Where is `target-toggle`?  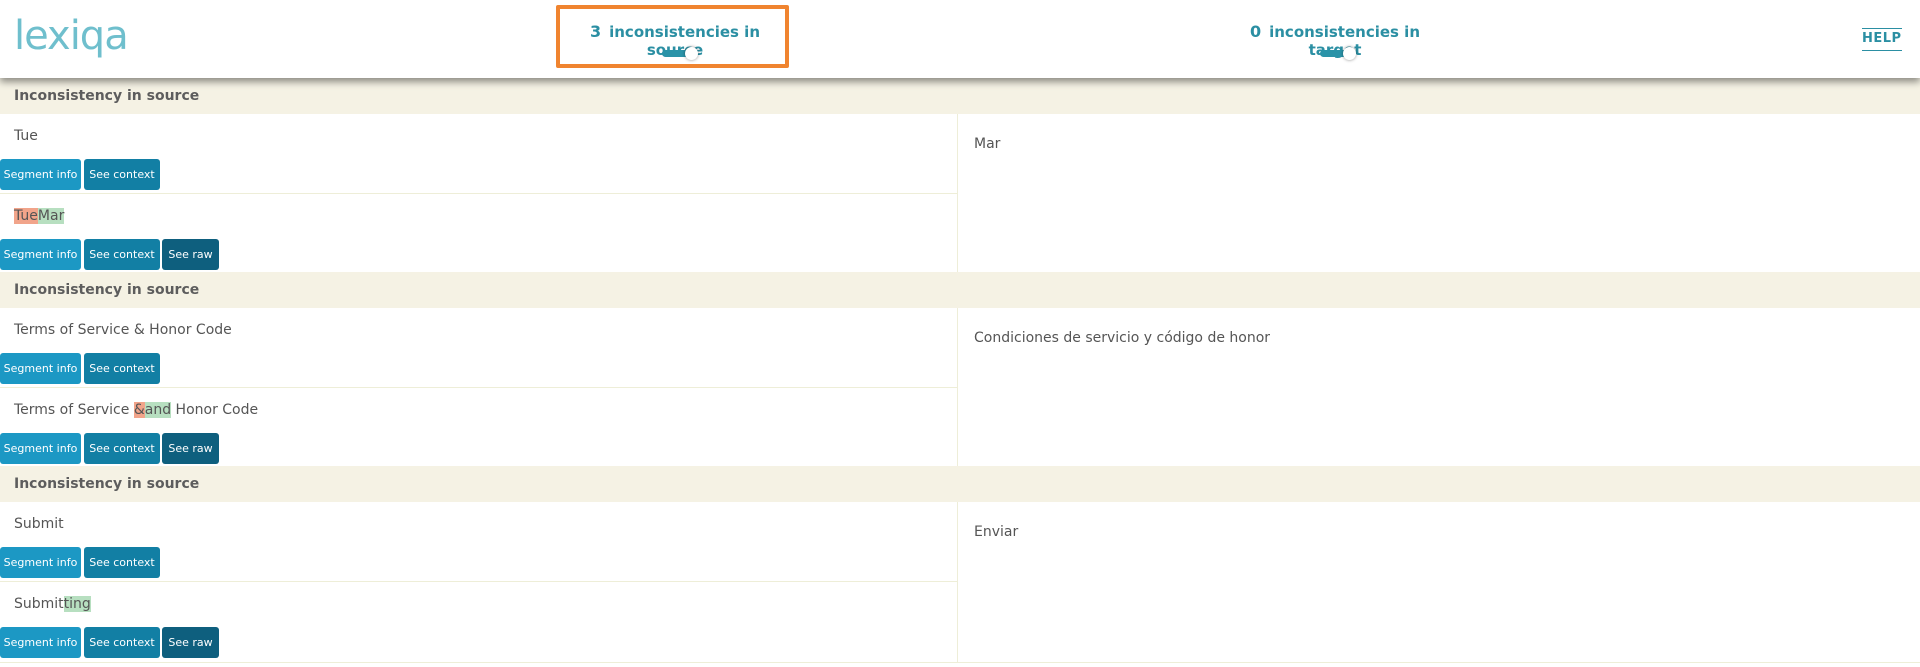 target-toggle is located at coordinates (1338, 53).